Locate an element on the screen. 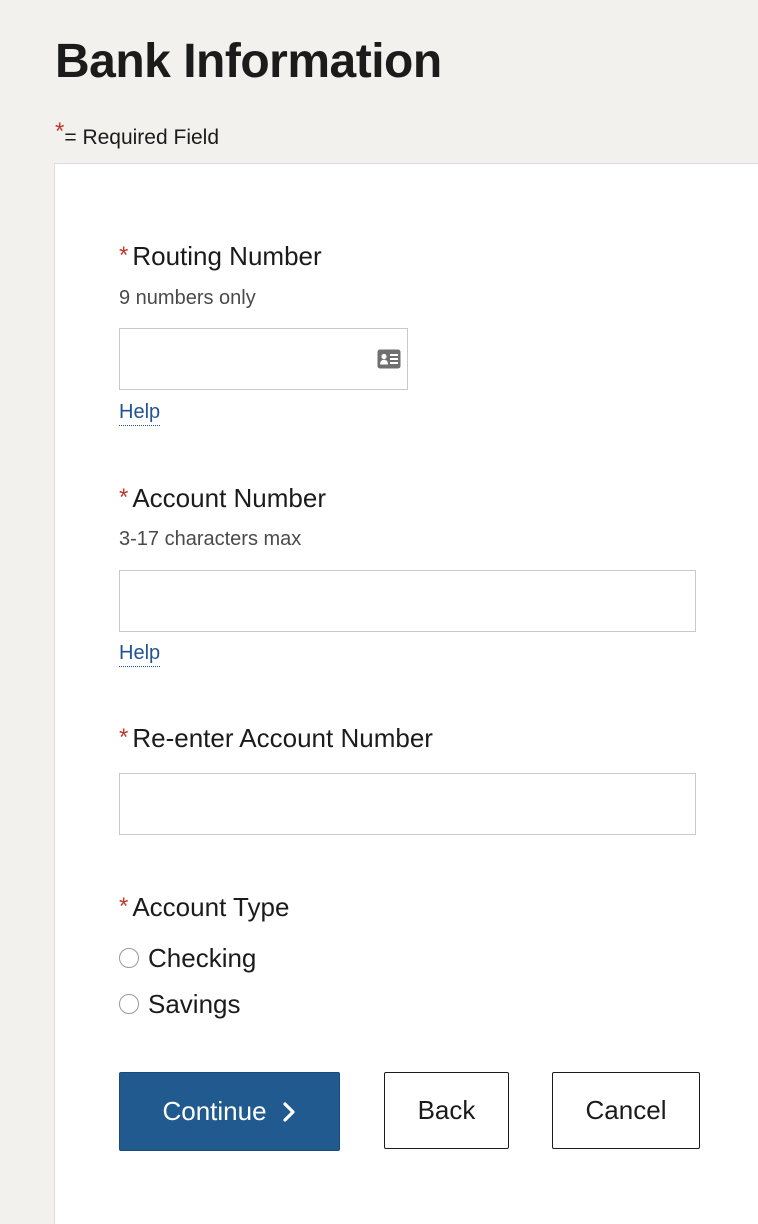 Image resolution: width=758 pixels, height=1224 pixels. account-type-label: * Account Type is located at coordinates (204, 907).